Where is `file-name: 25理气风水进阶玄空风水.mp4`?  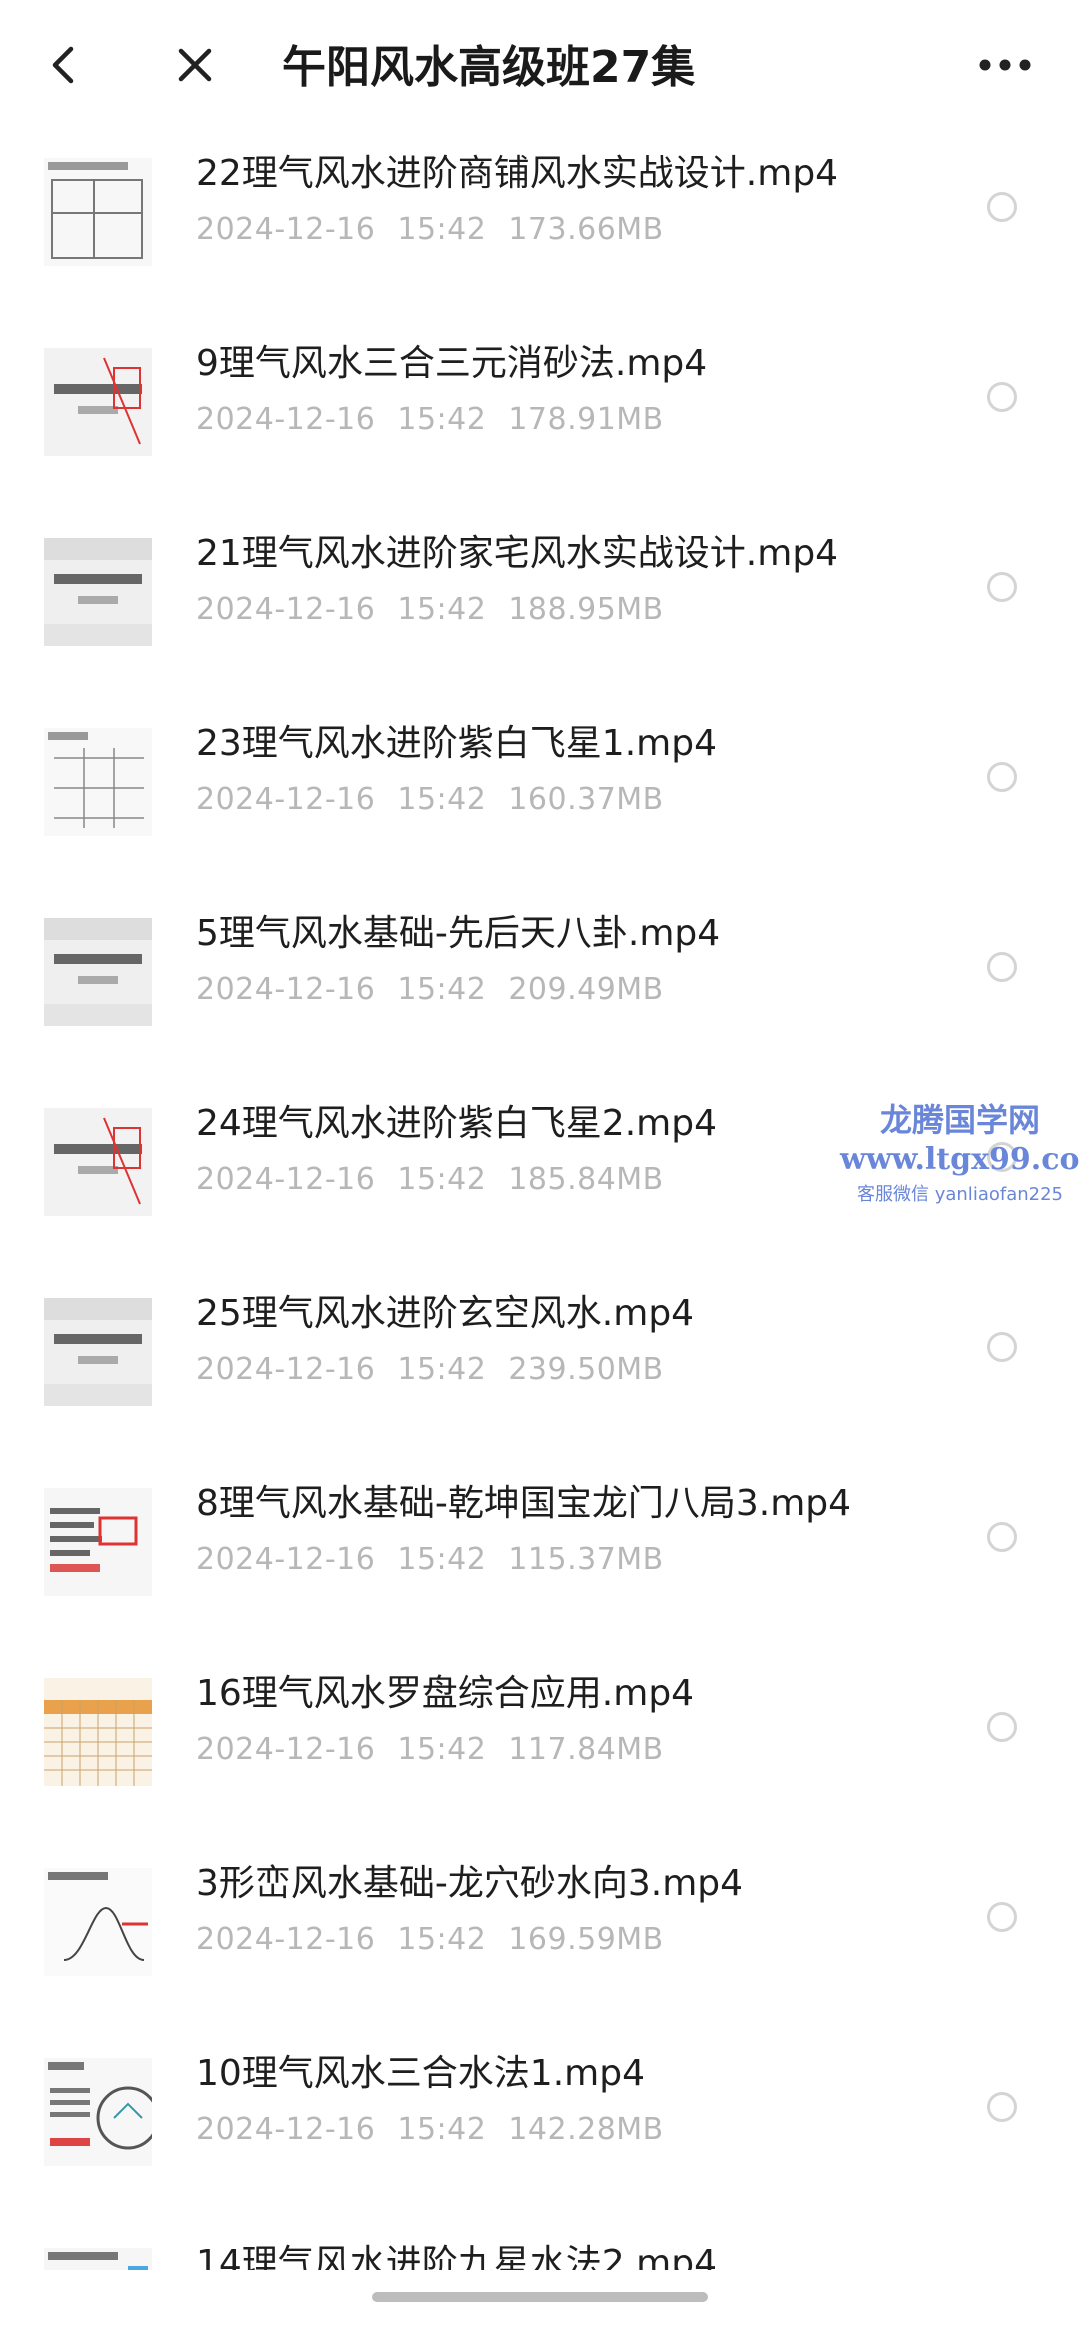
file-name: 25理气风水进阶玄空风水.mp4 is located at coordinates (445, 1313).